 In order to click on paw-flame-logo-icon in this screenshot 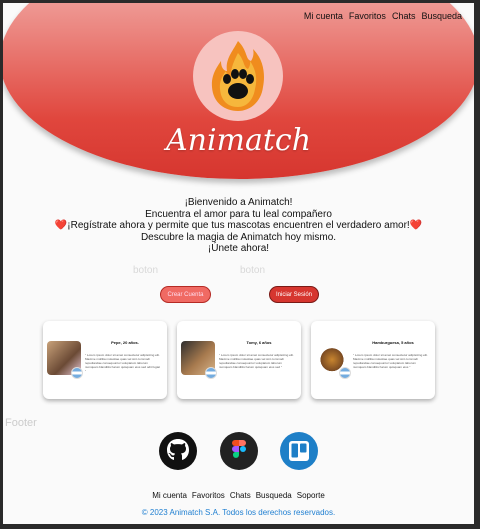, I will do `click(237, 76)`.